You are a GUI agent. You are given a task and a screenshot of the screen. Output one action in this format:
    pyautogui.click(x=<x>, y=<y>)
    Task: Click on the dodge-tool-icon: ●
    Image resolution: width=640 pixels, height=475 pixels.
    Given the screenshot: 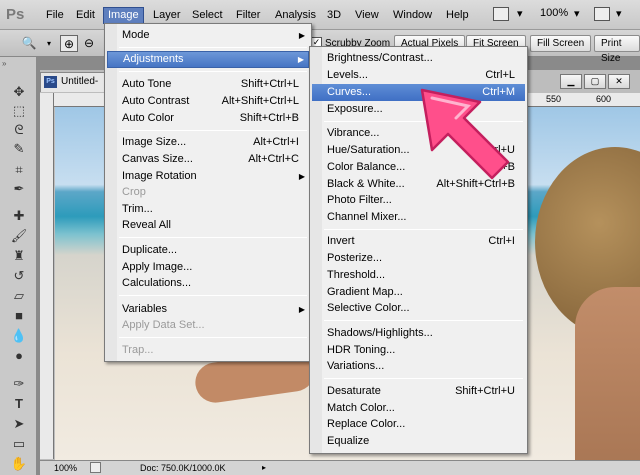 What is the action you would take?
    pyautogui.click(x=19, y=355)
    